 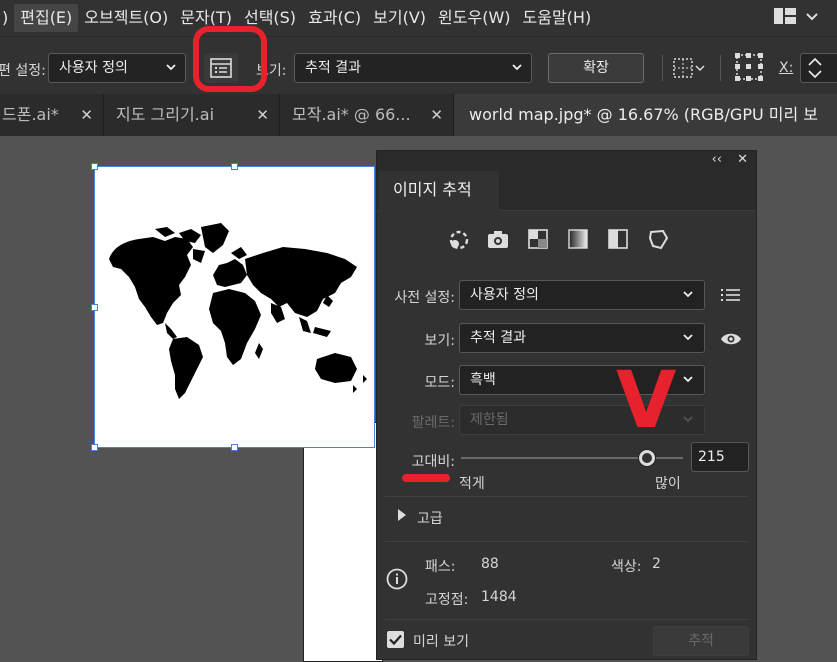 I want to click on annotation-underline, so click(x=426, y=478).